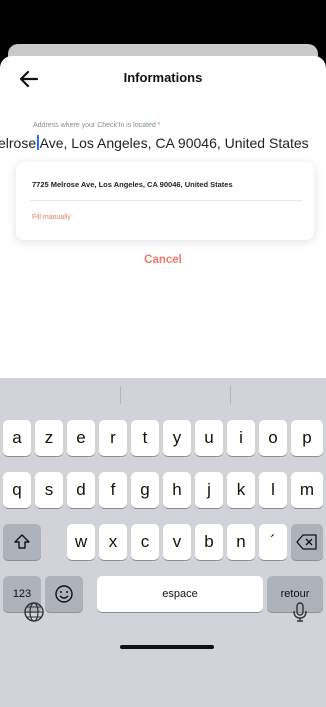 Image resolution: width=326 pixels, height=707 pixels. Describe the element at coordinates (113, 490) in the screenshot. I see `key-f: f` at that location.